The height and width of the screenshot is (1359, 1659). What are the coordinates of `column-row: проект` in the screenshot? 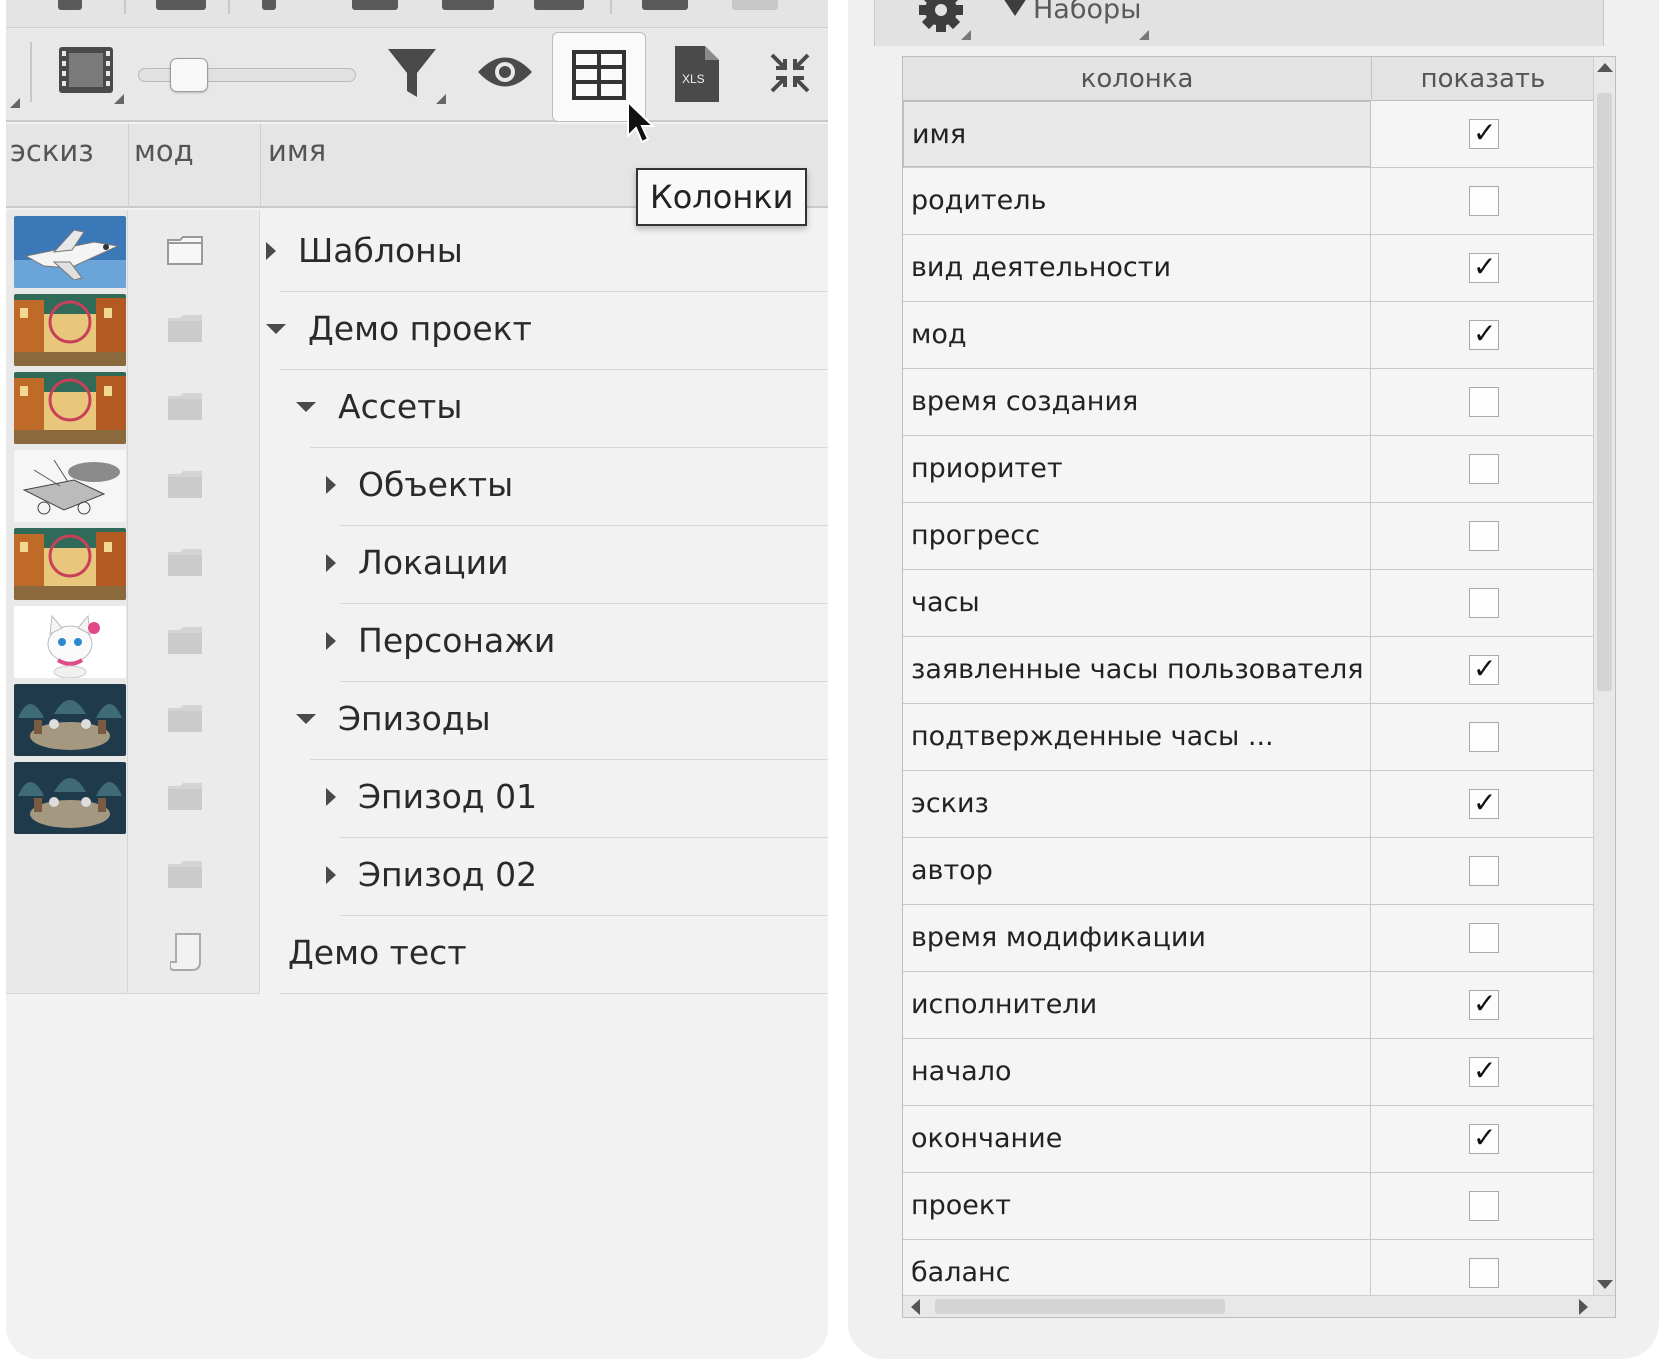 It's located at (1249, 1206).